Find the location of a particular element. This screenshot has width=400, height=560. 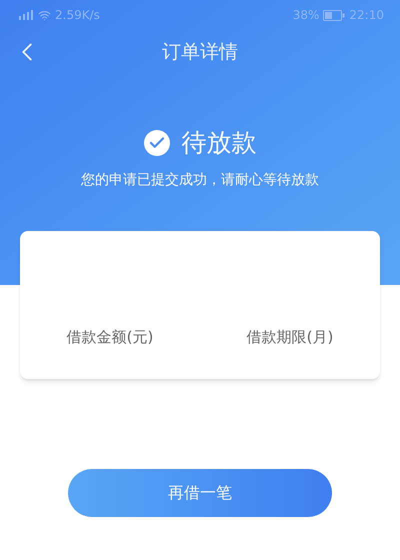

field-label: 借款金额(元) is located at coordinates (110, 337).